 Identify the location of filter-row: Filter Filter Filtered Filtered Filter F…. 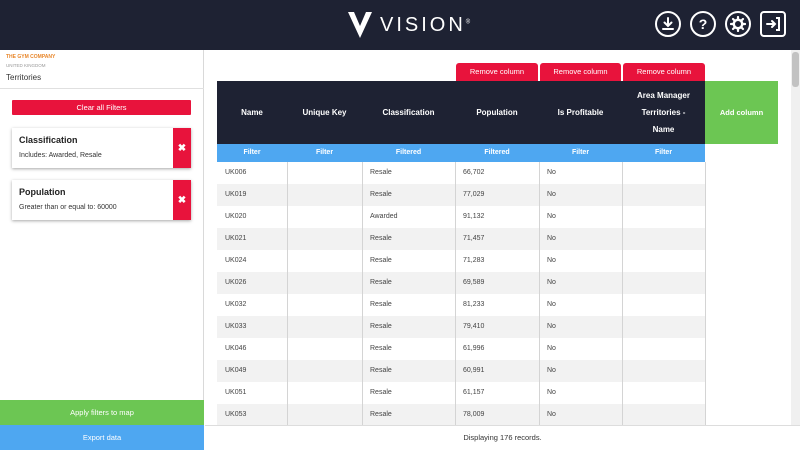
(461, 153).